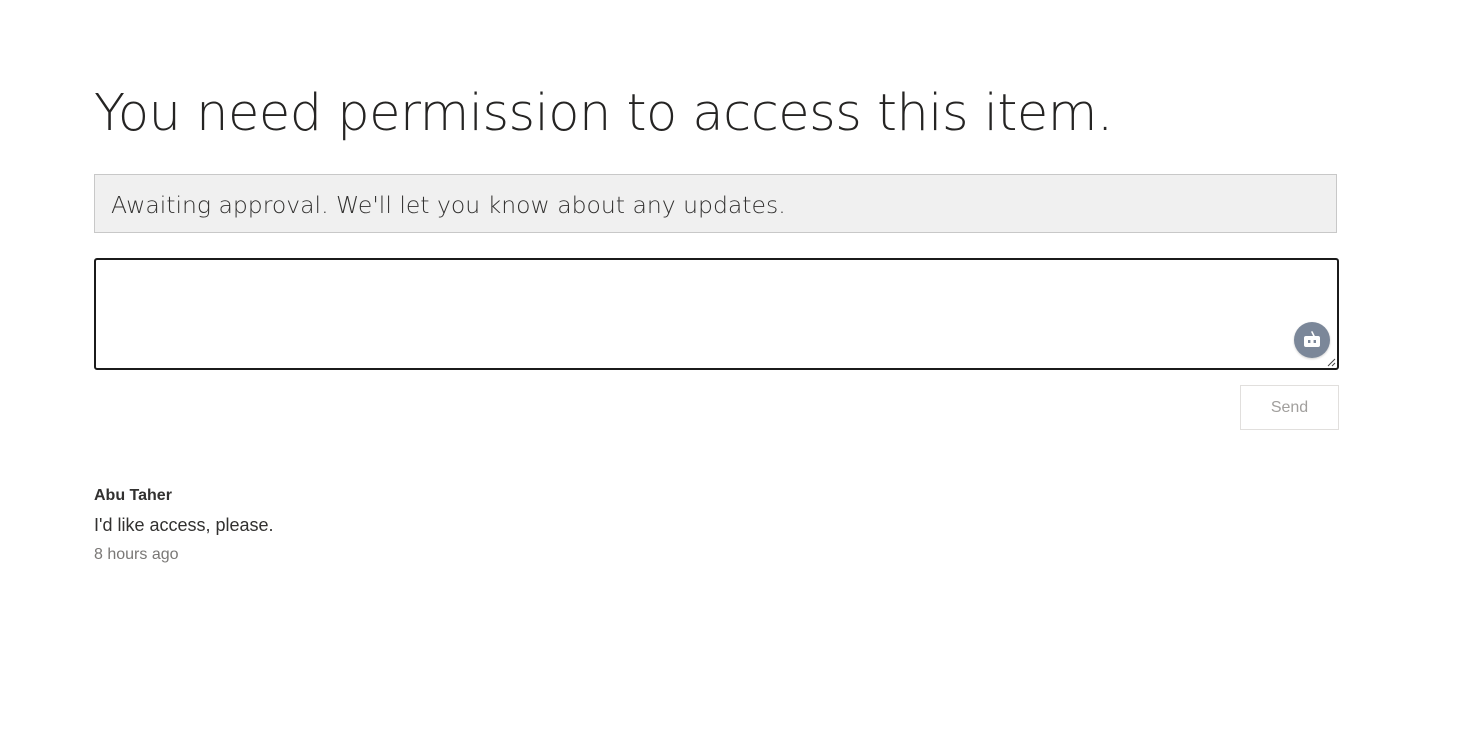  Describe the element at coordinates (133, 495) in the screenshot. I see `request-author: Abu Taher` at that location.